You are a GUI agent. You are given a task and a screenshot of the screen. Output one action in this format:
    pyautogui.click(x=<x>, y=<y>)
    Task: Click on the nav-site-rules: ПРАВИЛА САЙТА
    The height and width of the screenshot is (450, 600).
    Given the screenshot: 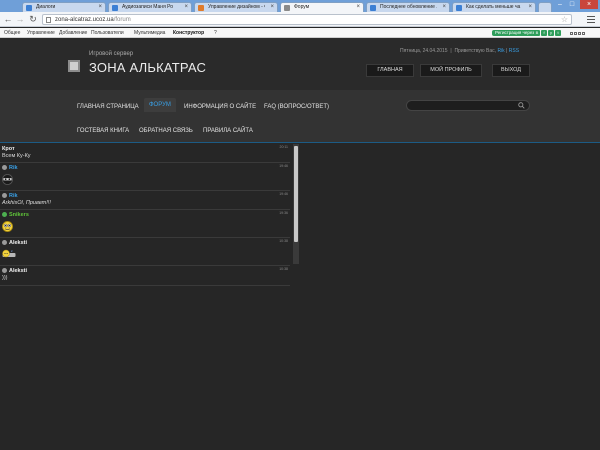 What is the action you would take?
    pyautogui.click(x=228, y=131)
    